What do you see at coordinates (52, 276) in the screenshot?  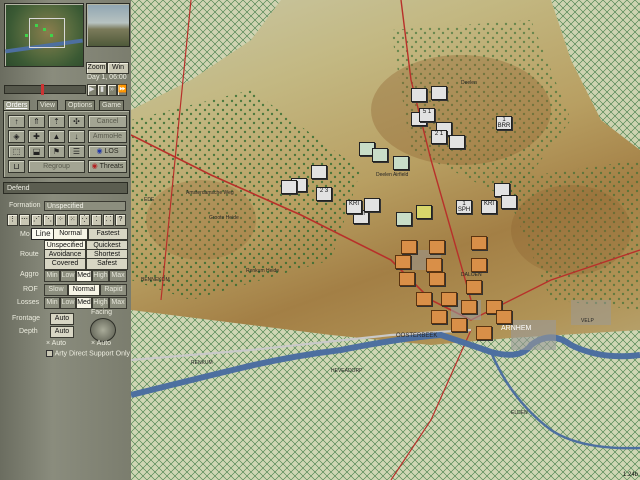 I see `aggro-min-option: Min` at bounding box center [52, 276].